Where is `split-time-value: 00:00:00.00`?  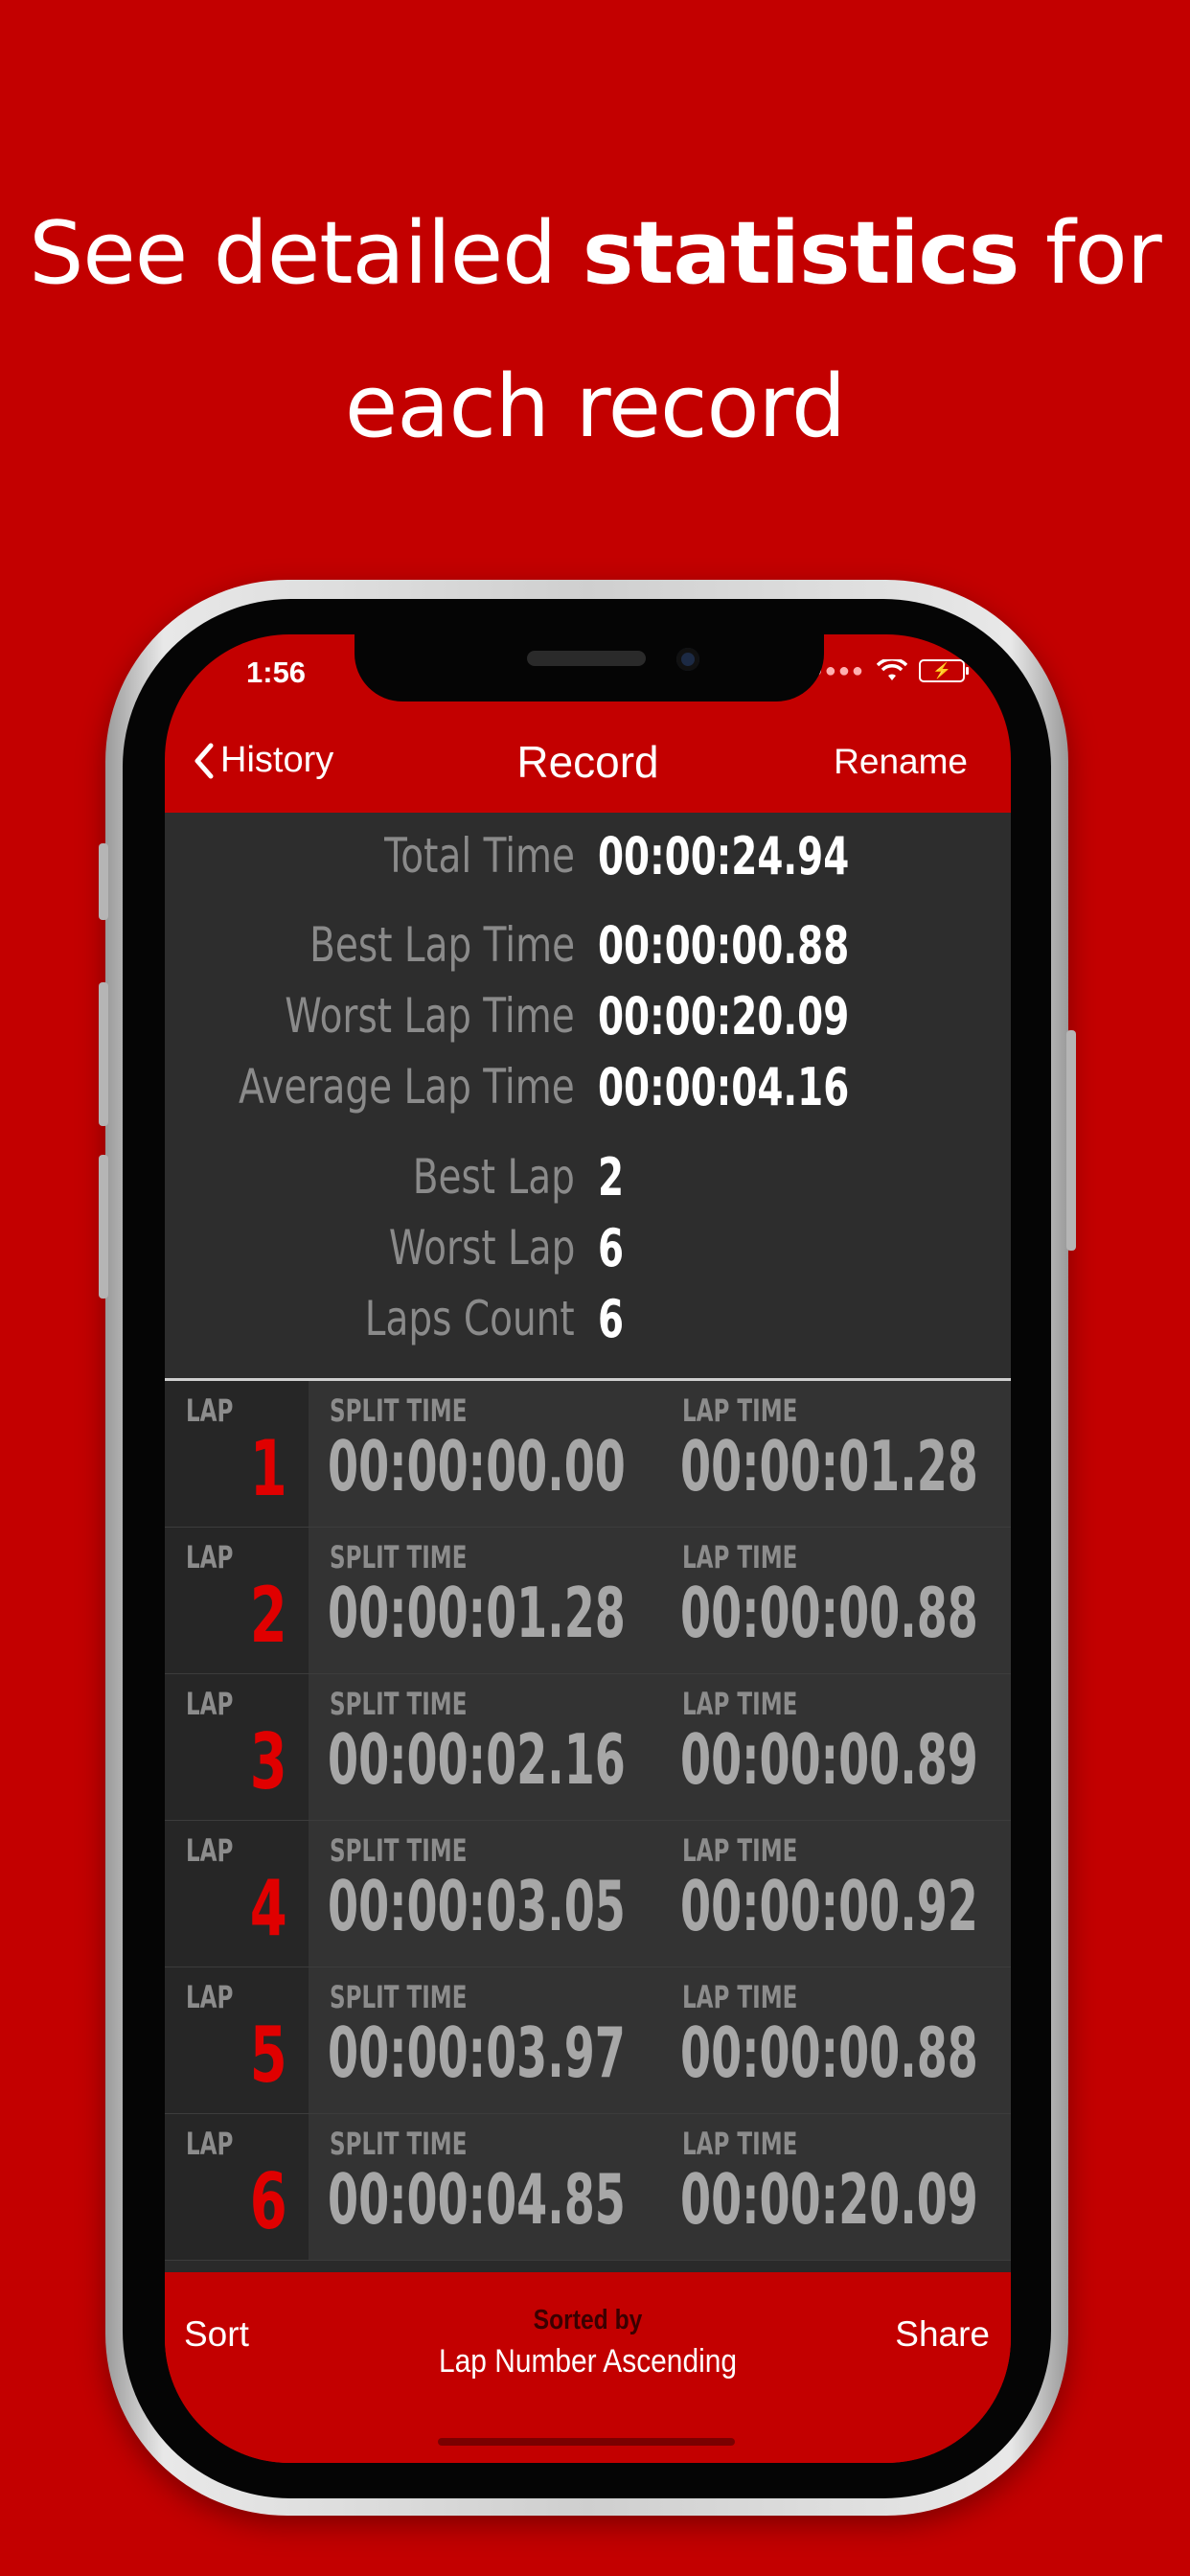 split-time-value: 00:00:00.00 is located at coordinates (477, 1466).